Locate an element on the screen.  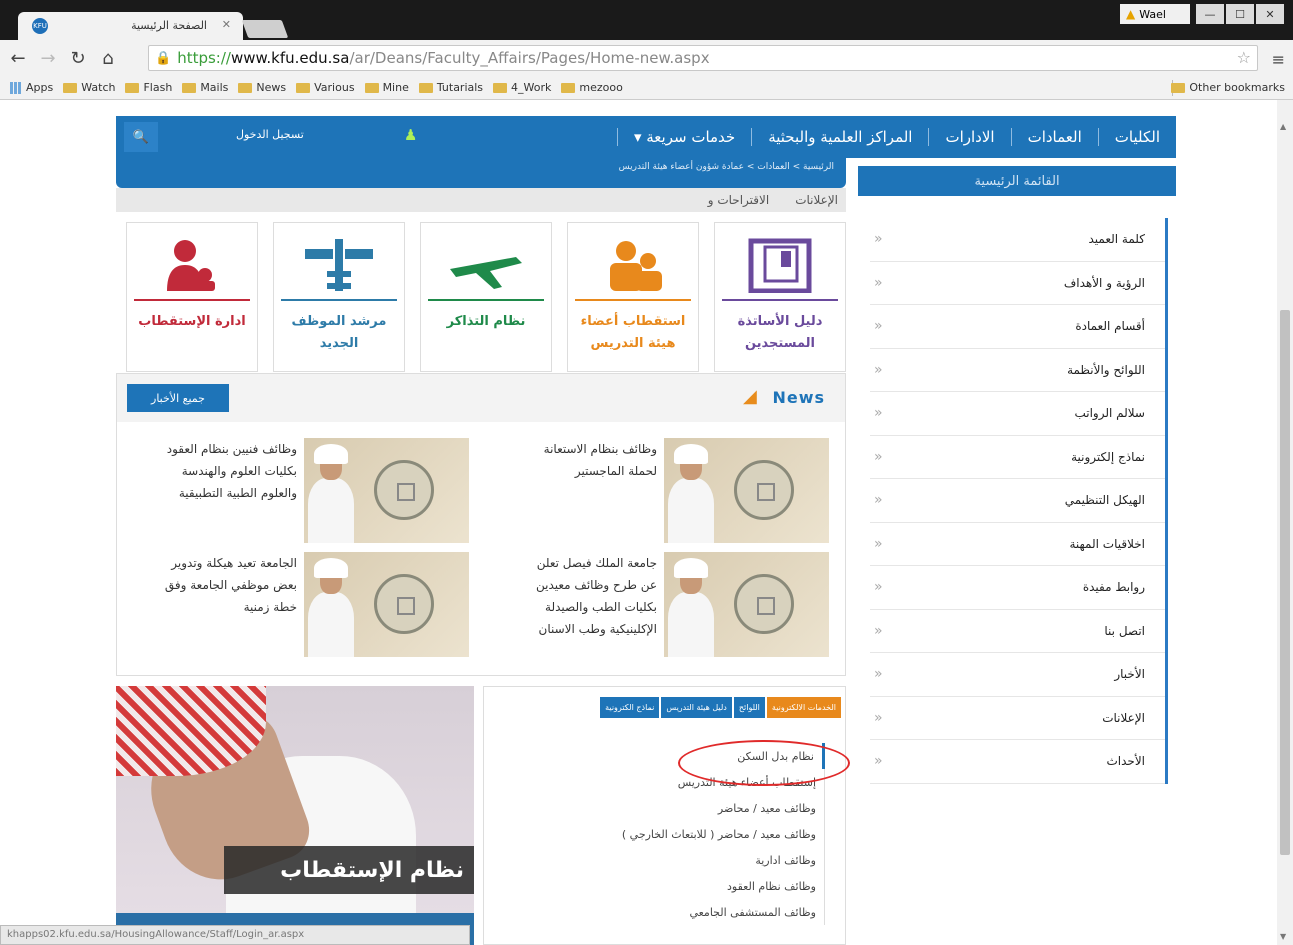
page-scrollbar: ▲ ▼ is located at coordinates (1285, 522).